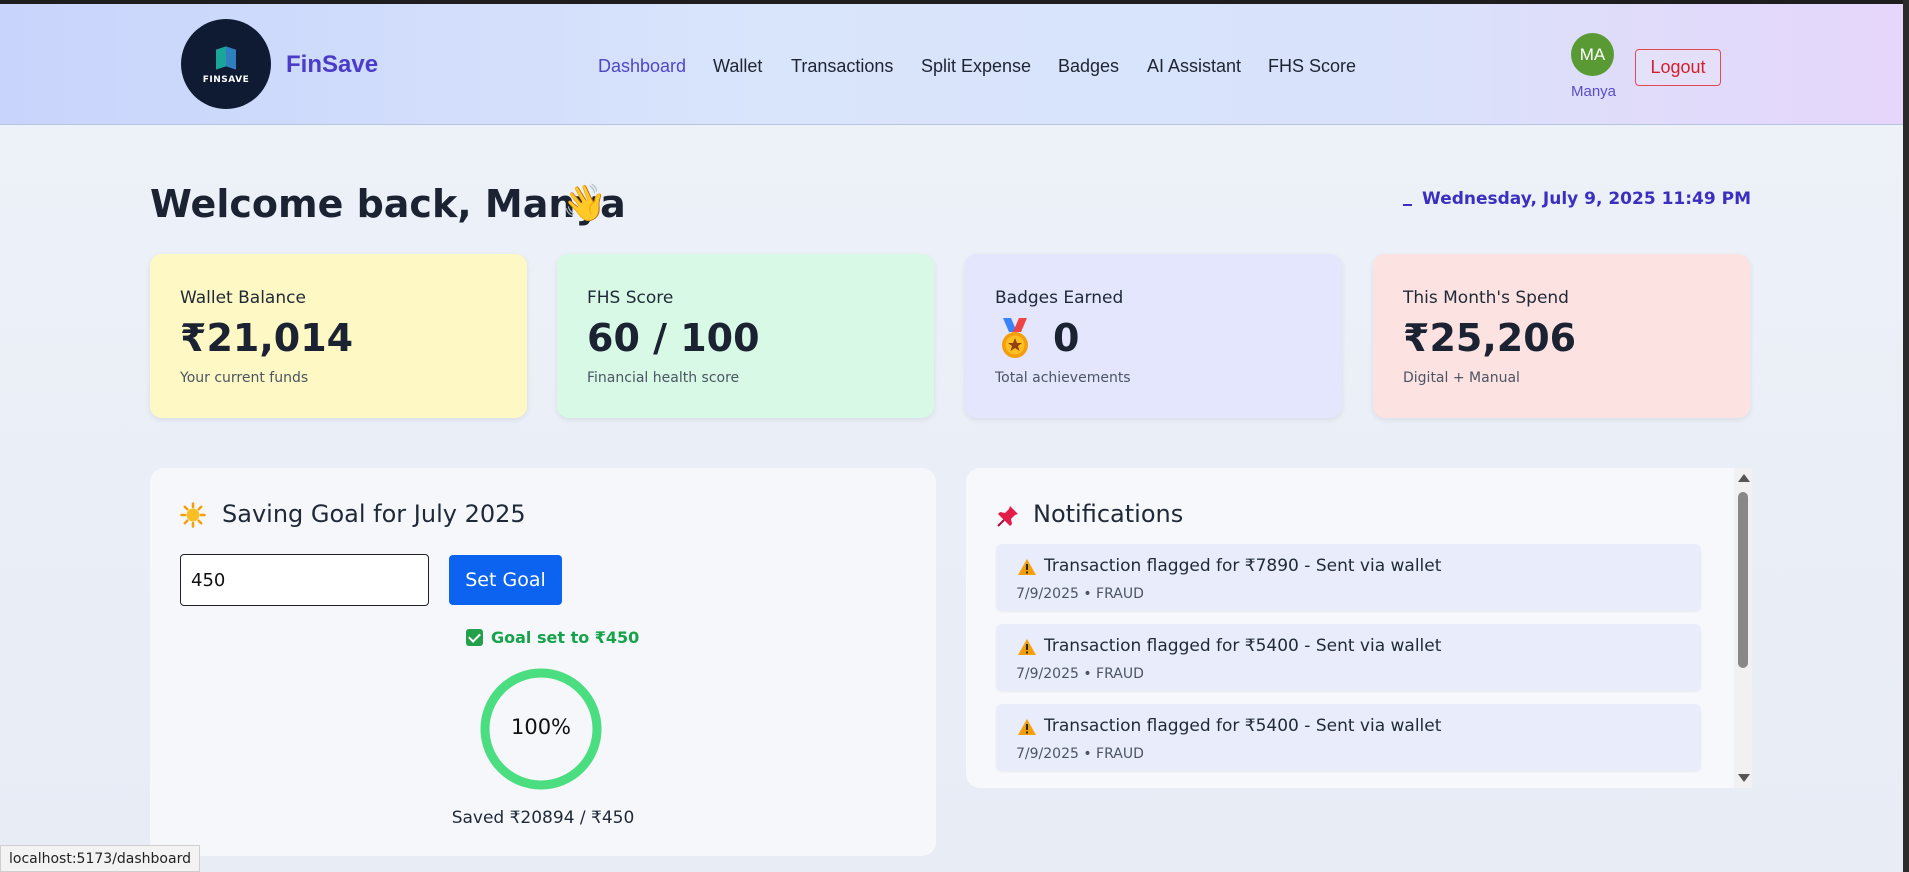 Image resolution: width=1909 pixels, height=872 pixels. What do you see at coordinates (1743, 580) in the screenshot?
I see `scroll-thumb` at bounding box center [1743, 580].